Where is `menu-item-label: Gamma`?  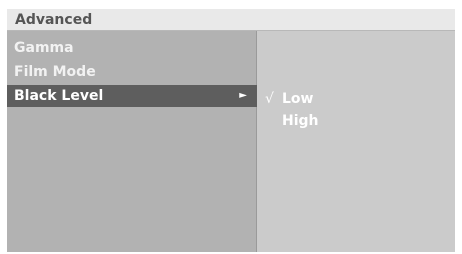
menu-item-label: Gamma is located at coordinates (44, 48).